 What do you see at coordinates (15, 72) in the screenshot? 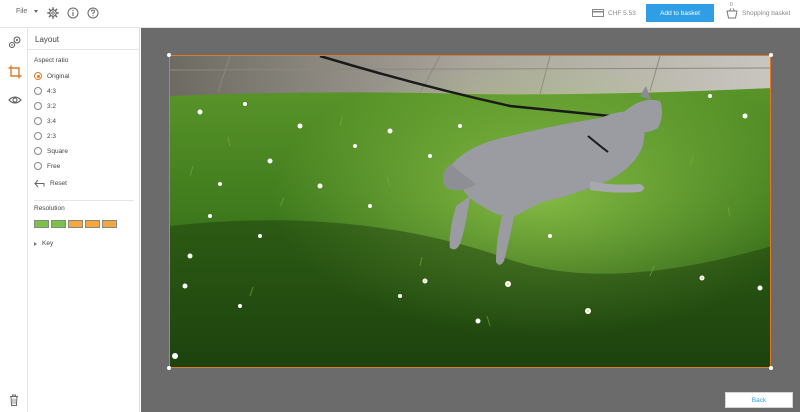
I see `crop-icon` at bounding box center [15, 72].